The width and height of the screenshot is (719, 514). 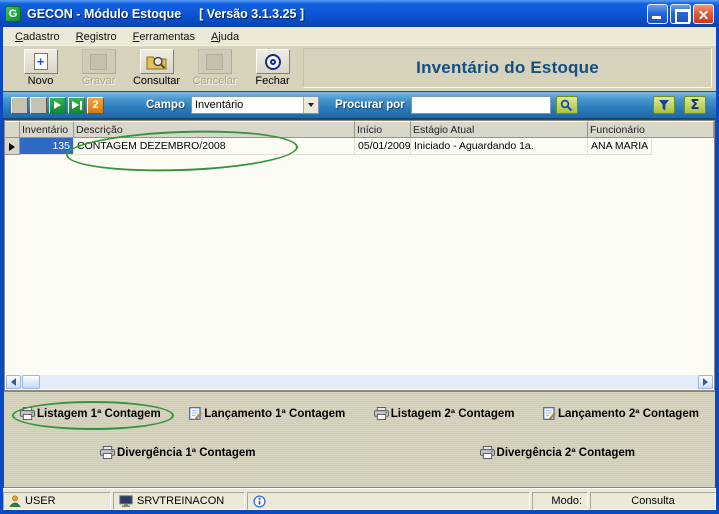 I want to click on page-title: Inventário do Estoque, so click(x=507, y=67).